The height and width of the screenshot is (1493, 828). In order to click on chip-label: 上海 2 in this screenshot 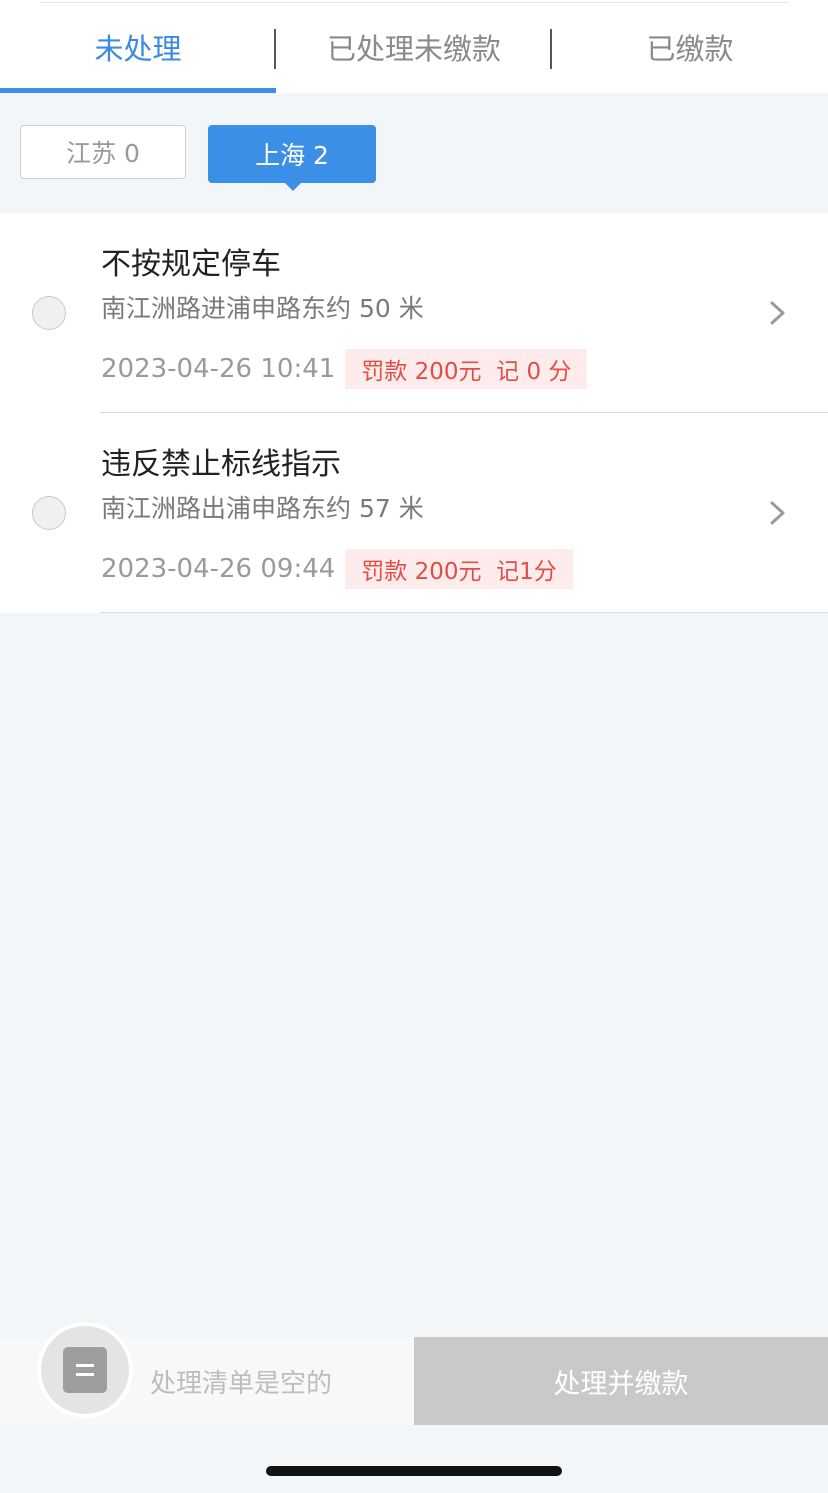, I will do `click(292, 155)`.